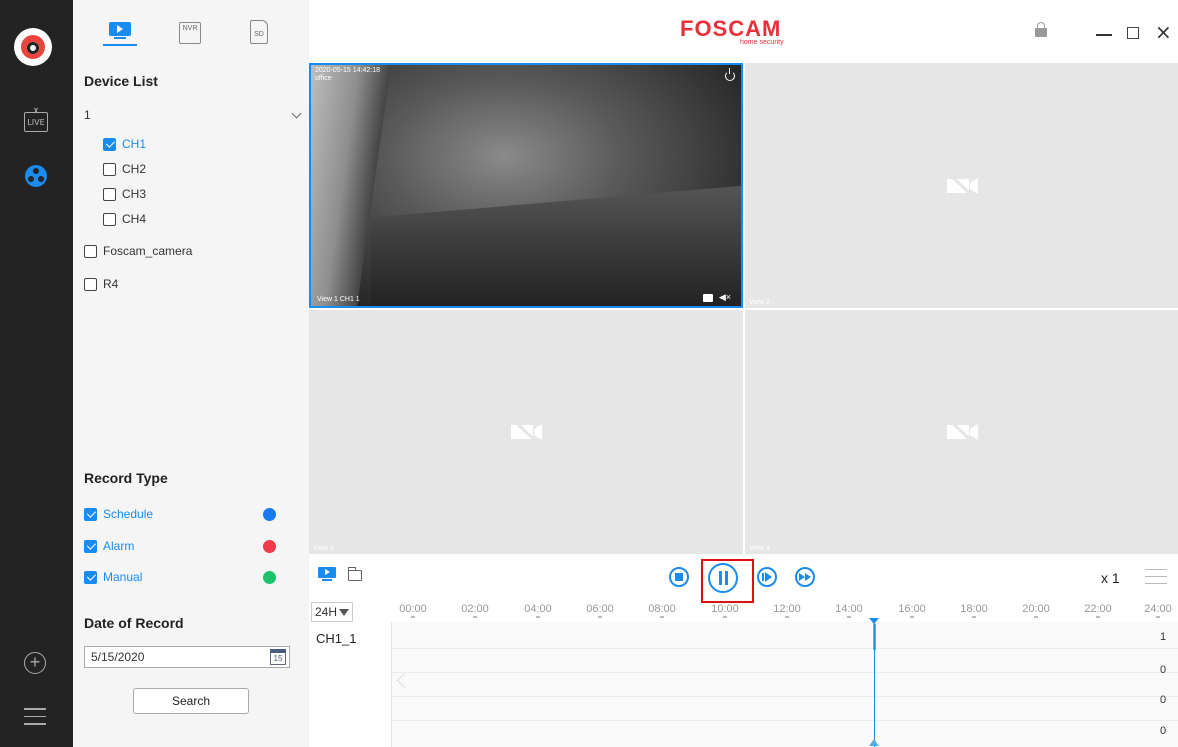  I want to click on record-type-label: Schedule, so click(128, 514).